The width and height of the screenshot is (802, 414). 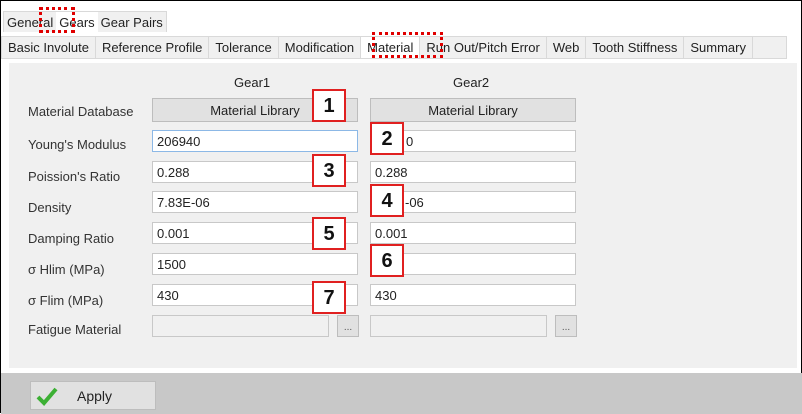 What do you see at coordinates (81, 111) in the screenshot?
I see `label-material-database: Material Database` at bounding box center [81, 111].